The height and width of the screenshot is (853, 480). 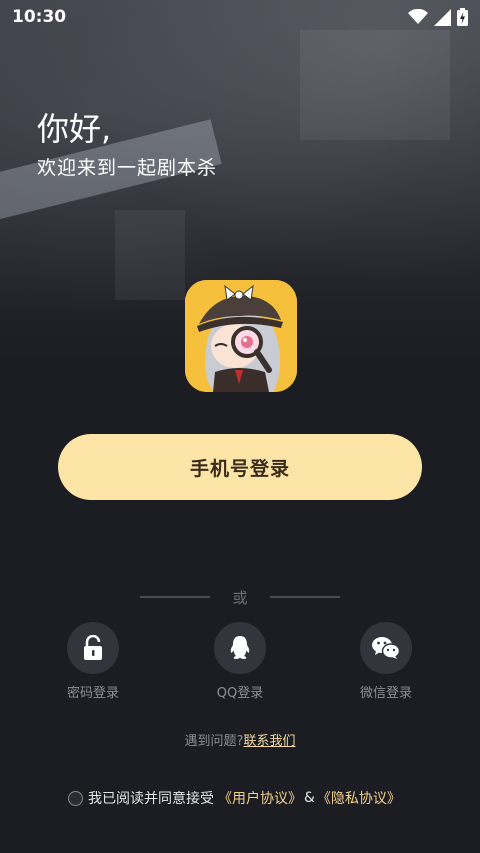 I want to click on or-divider: 或, so click(x=240, y=597).